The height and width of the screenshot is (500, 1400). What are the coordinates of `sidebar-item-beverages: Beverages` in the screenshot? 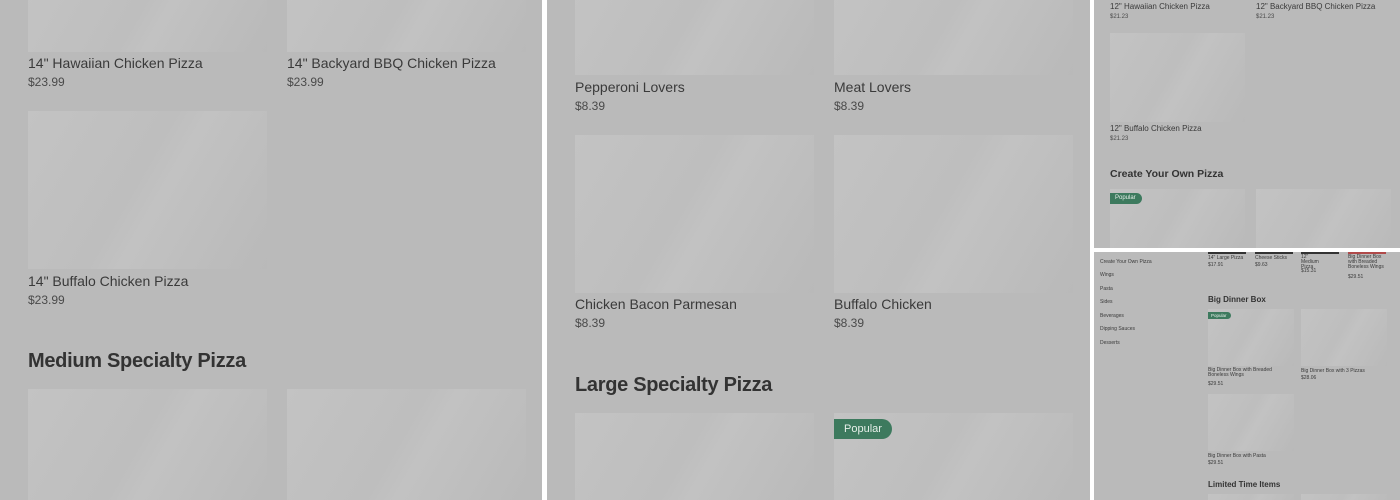 It's located at (1112, 316).